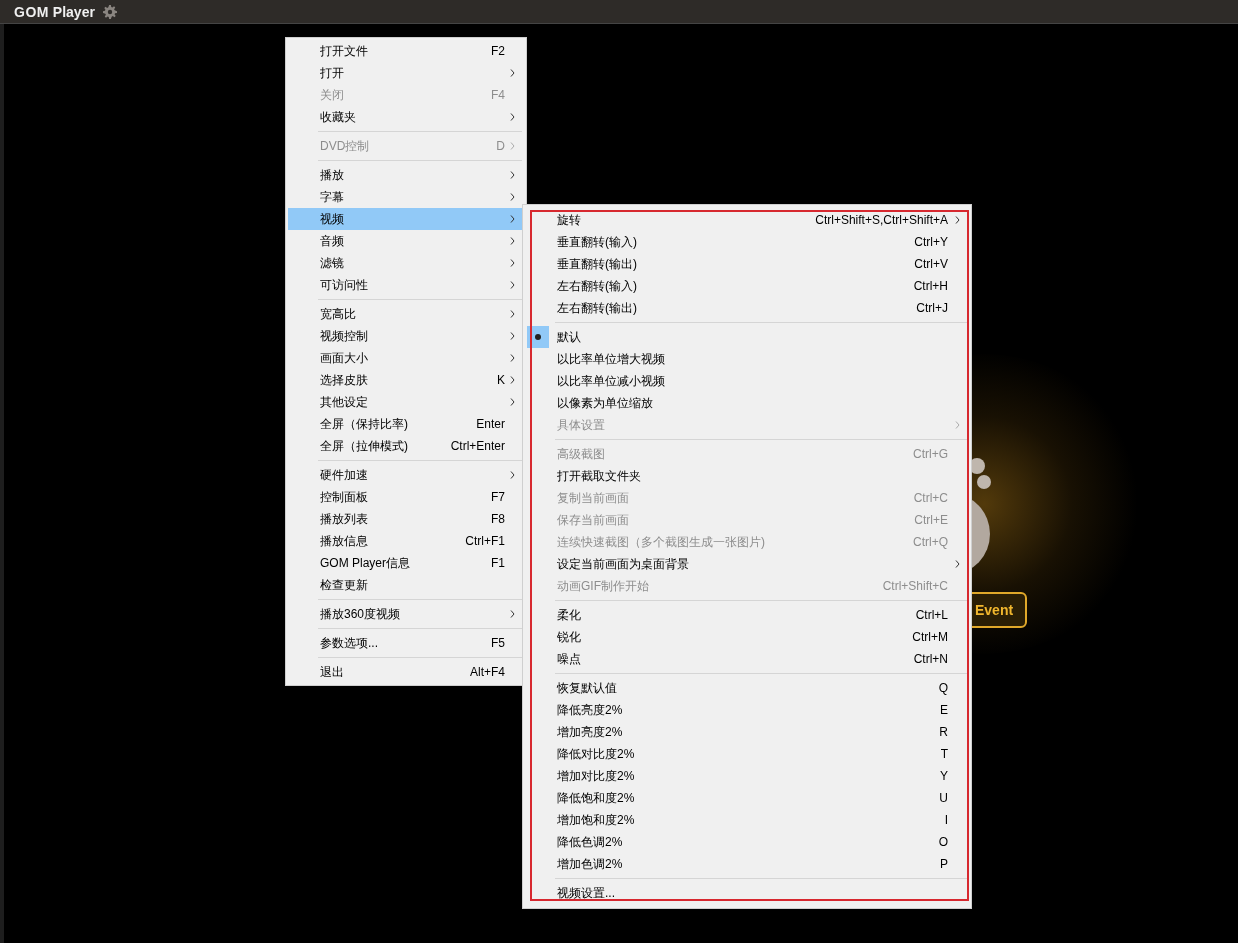 The width and height of the screenshot is (1238, 943). What do you see at coordinates (406, 117) in the screenshot?
I see `menu-item: 收藏夹` at bounding box center [406, 117].